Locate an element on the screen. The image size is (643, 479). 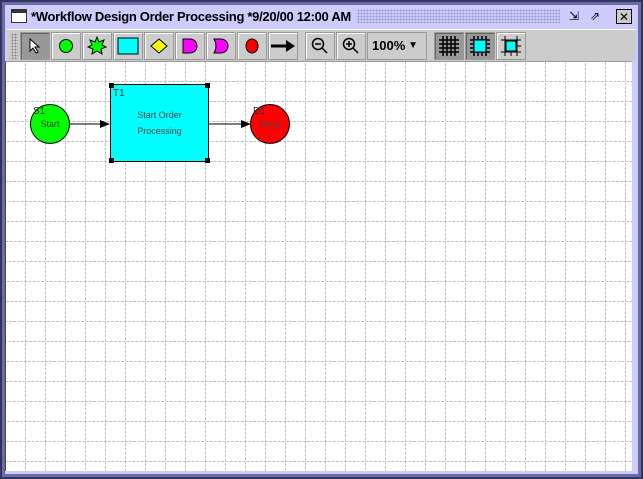
node-label: Start is located at coordinates (50, 124).